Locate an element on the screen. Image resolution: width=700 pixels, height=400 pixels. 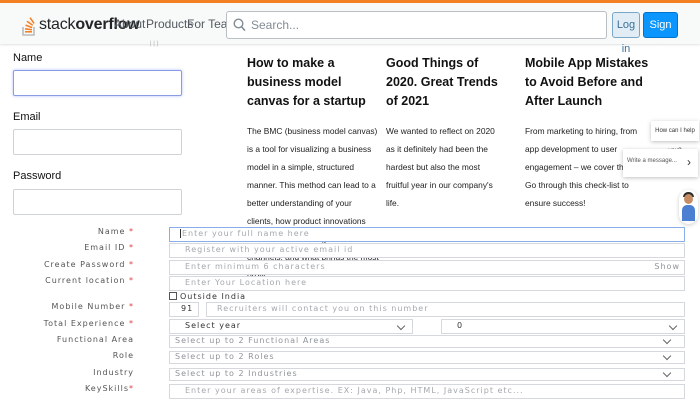
name-field is located at coordinates (97, 83).